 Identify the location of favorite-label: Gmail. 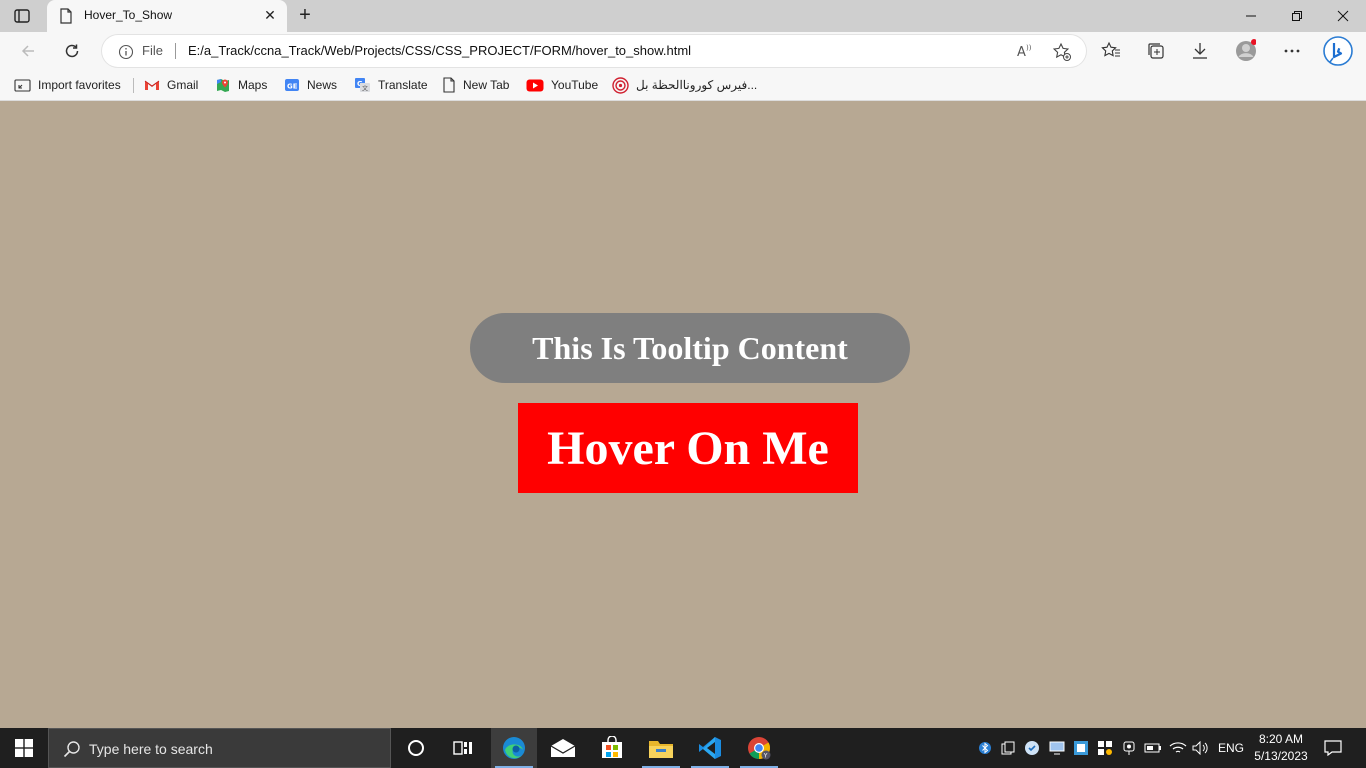
(183, 85).